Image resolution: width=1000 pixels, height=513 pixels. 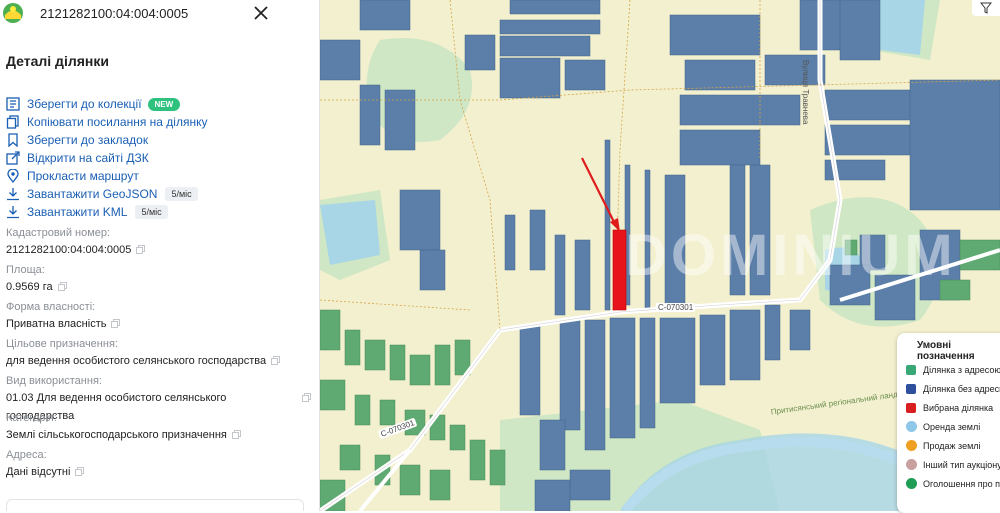 I want to click on sale-icon, so click(x=911, y=445).